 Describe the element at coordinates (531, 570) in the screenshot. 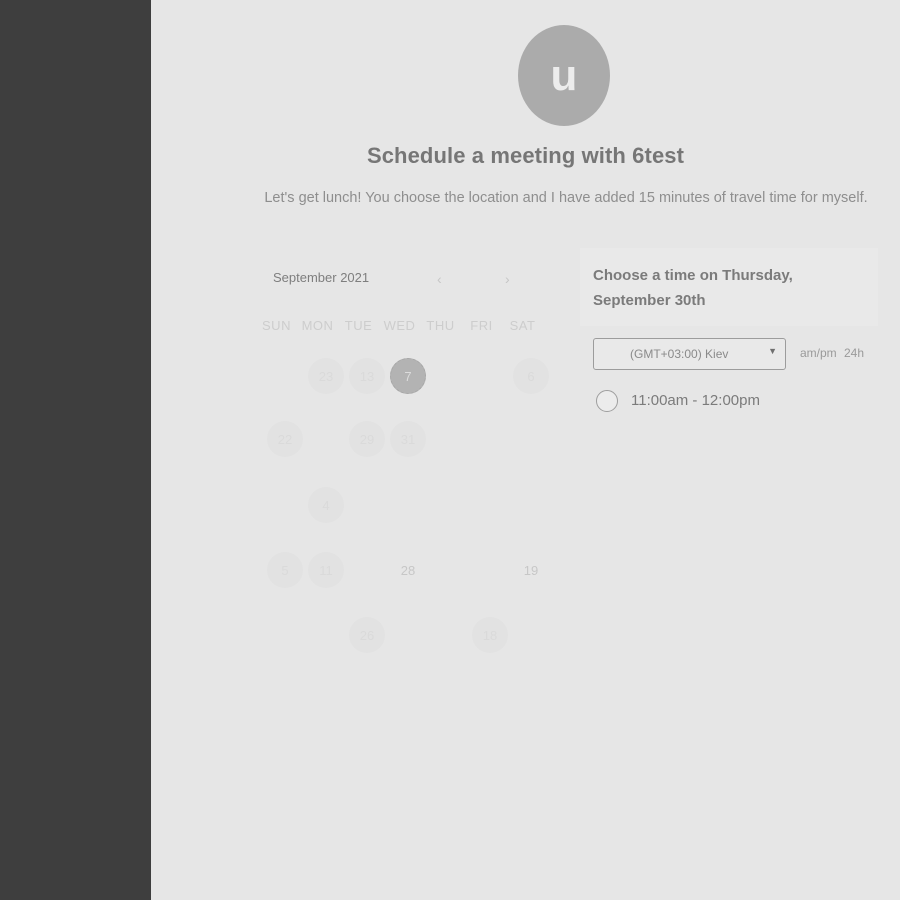

I see `calendar-day: 19` at that location.